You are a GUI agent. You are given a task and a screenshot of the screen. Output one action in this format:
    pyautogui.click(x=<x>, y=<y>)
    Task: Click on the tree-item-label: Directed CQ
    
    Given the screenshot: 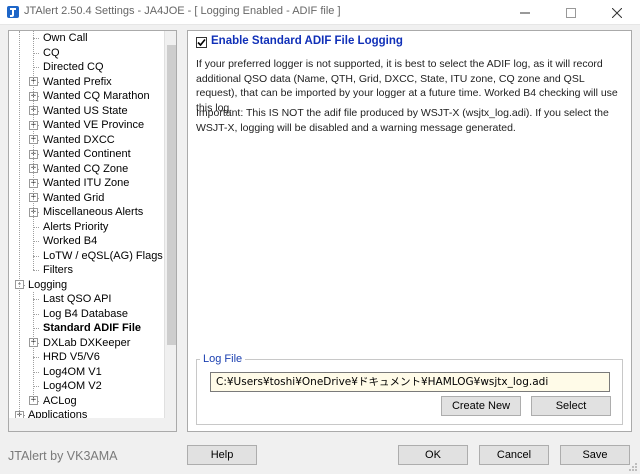 What is the action you would take?
    pyautogui.click(x=73, y=67)
    